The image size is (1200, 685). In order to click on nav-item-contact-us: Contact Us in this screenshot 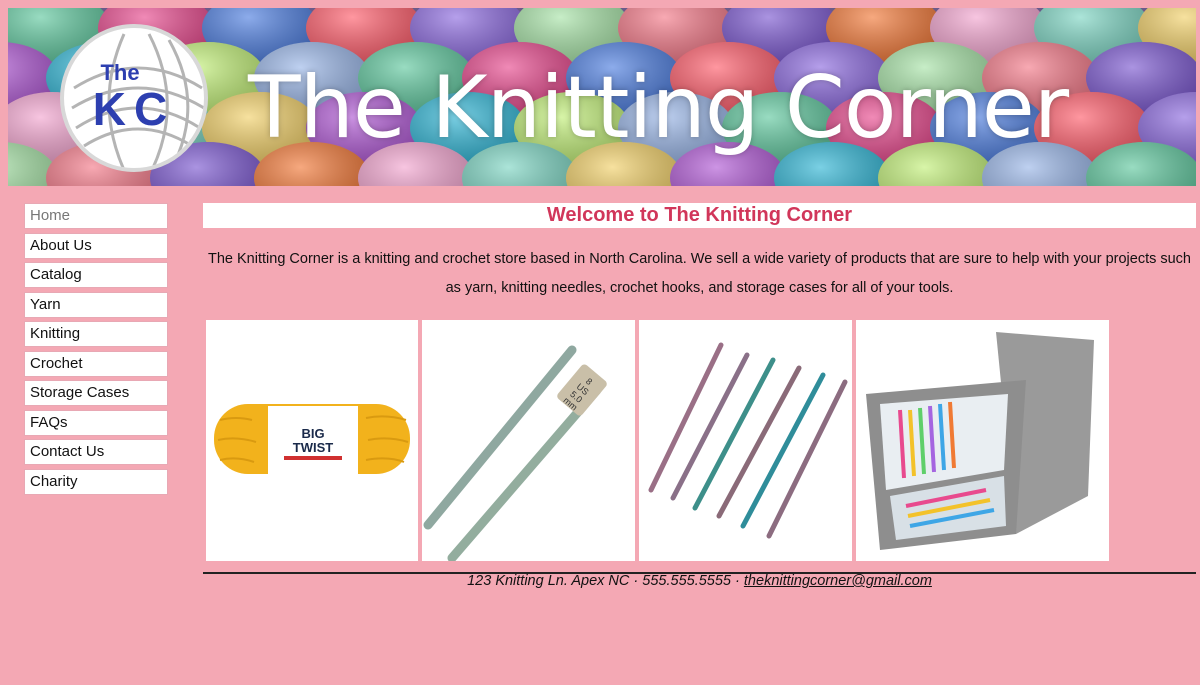, I will do `click(96, 452)`.